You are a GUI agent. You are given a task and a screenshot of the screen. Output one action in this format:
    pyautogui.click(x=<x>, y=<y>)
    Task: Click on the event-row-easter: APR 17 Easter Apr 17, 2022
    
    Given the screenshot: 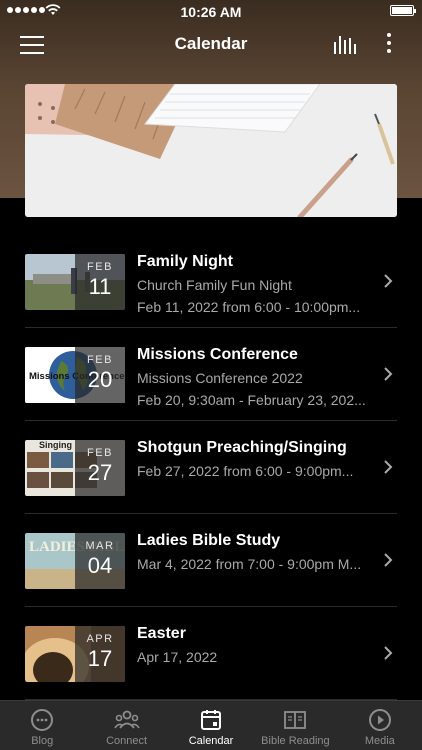 What is the action you would take?
    pyautogui.click(x=211, y=653)
    